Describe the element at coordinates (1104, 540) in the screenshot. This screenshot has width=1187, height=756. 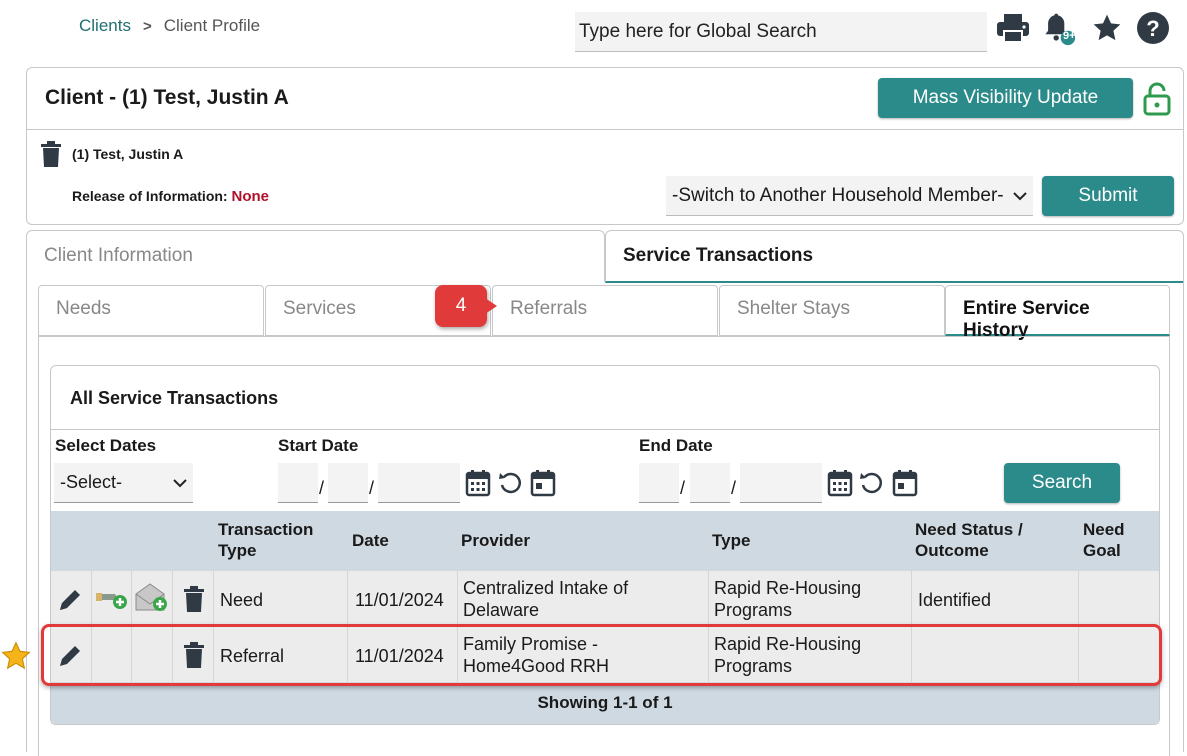
I see `th-need-goal: Need Goal` at that location.